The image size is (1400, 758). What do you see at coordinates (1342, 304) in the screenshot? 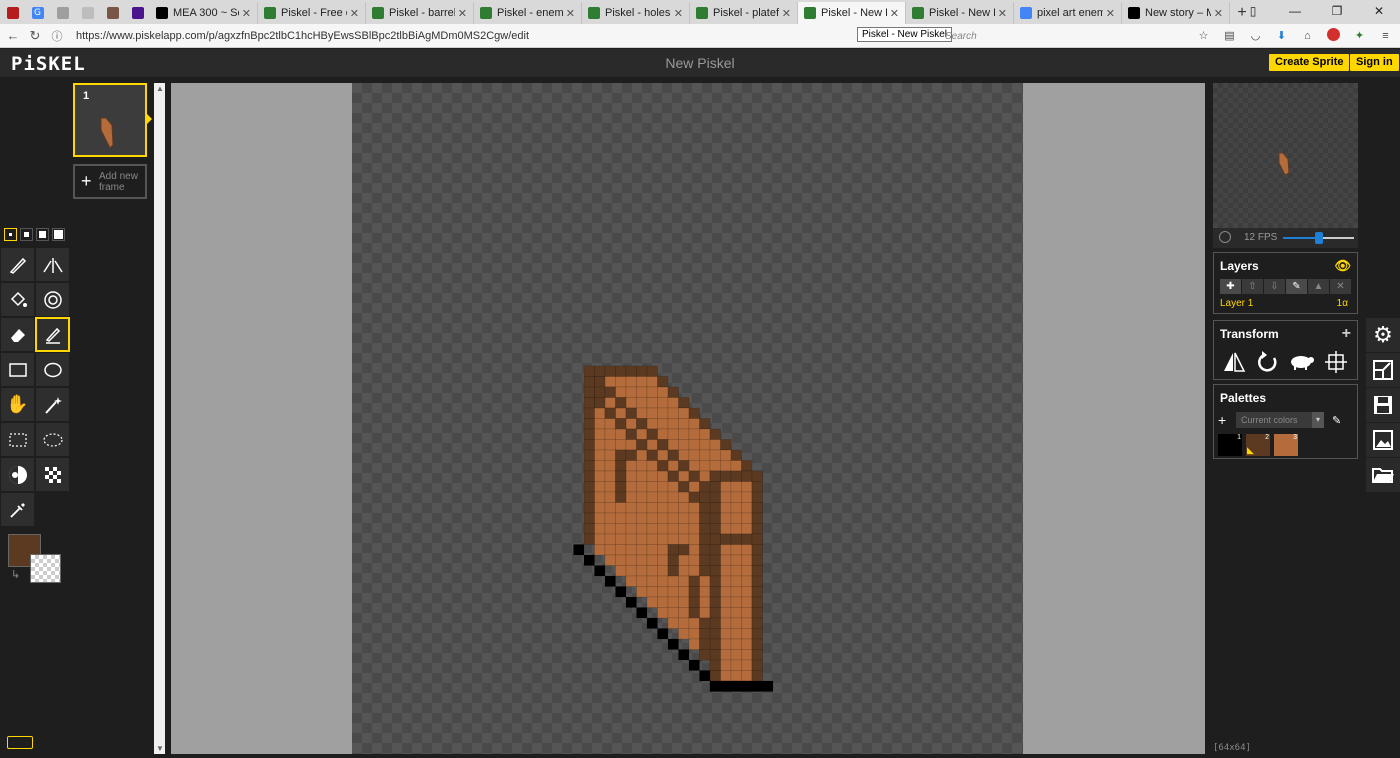
I see `layer-opacity: 1α` at bounding box center [1342, 304].